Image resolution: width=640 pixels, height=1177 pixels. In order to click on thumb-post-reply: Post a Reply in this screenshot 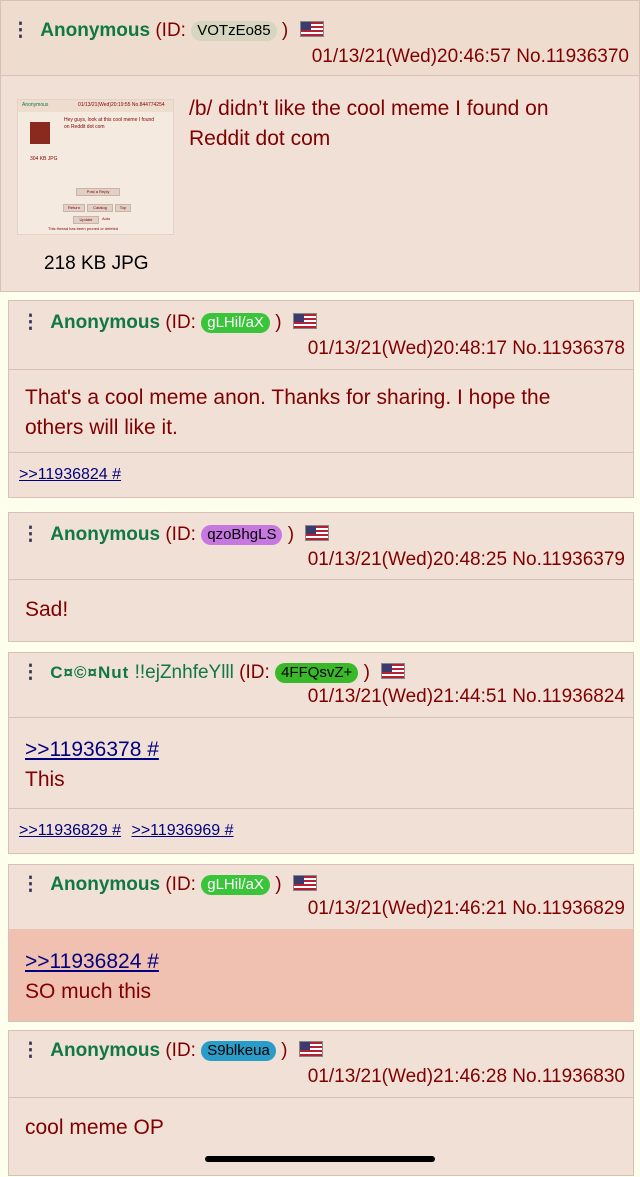, I will do `click(98, 192)`.